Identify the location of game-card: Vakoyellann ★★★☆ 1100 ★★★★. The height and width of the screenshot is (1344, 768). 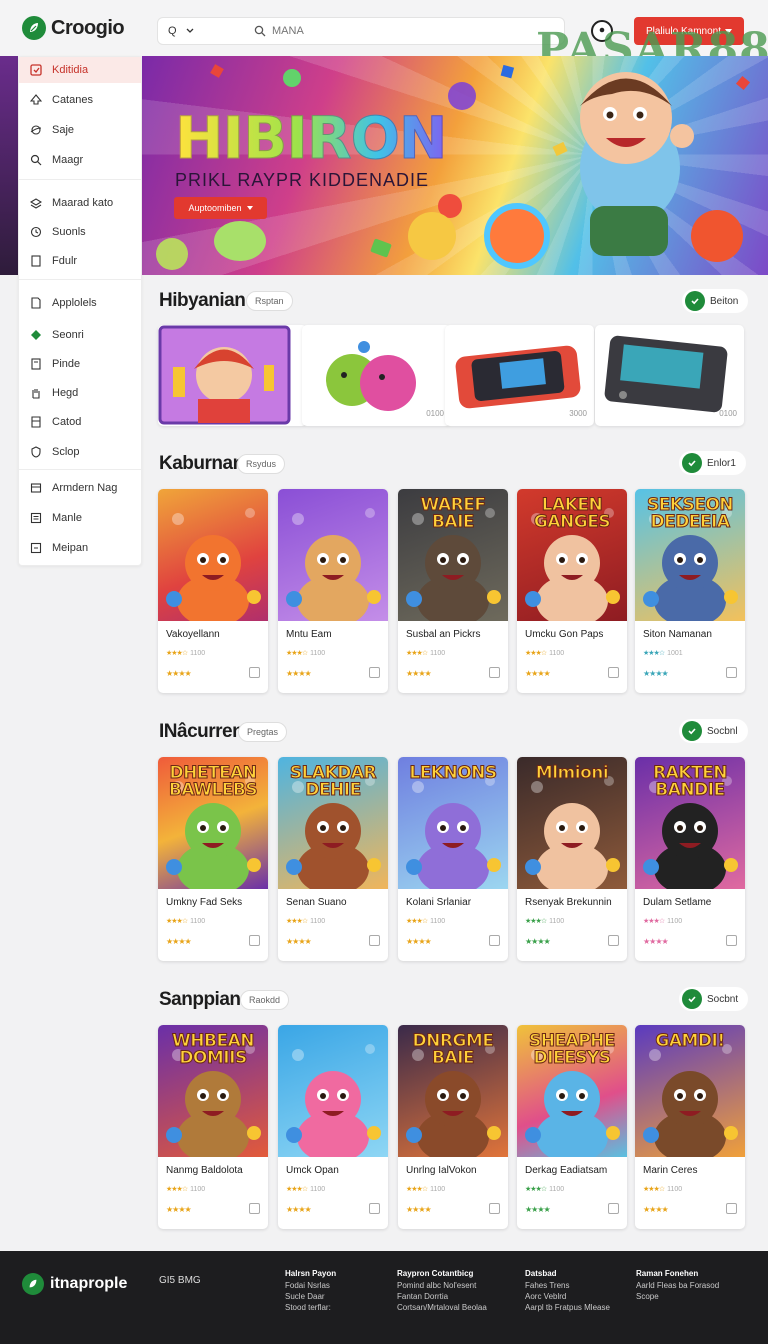
(213, 591).